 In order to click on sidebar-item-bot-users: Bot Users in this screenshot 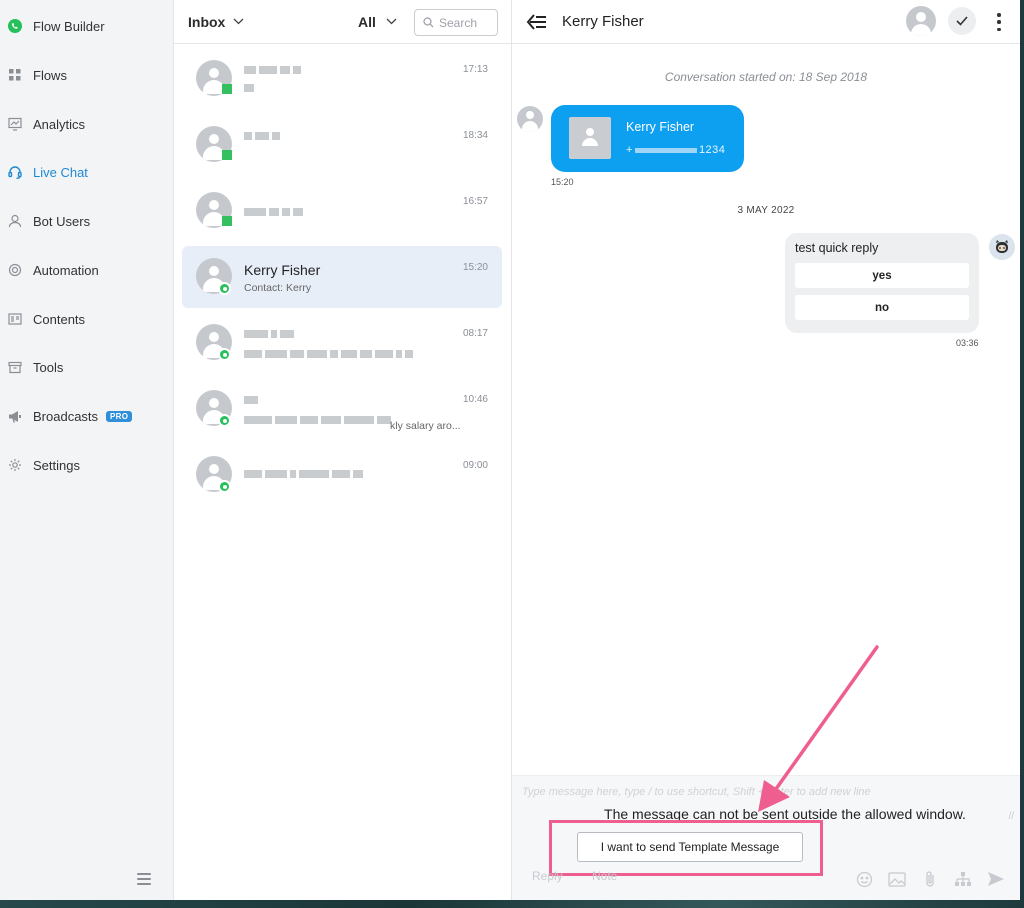, I will do `click(87, 221)`.